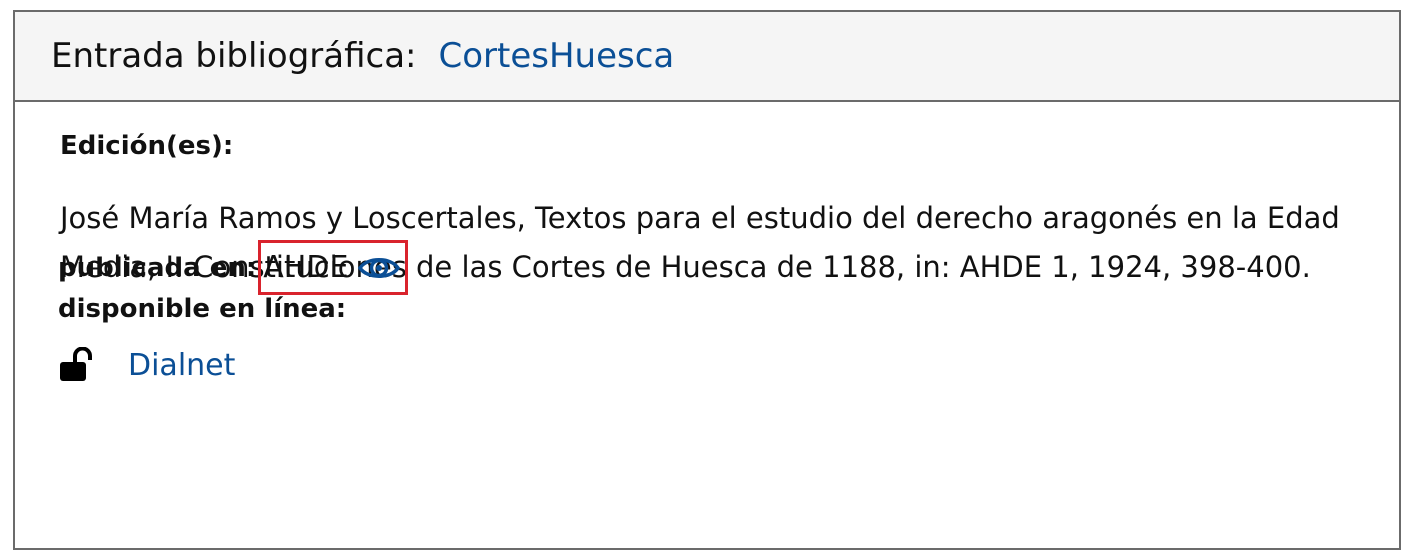 The height and width of the screenshot is (550, 1414). What do you see at coordinates (147, 146) in the screenshot?
I see `editions-title: Edición(es):` at bounding box center [147, 146].